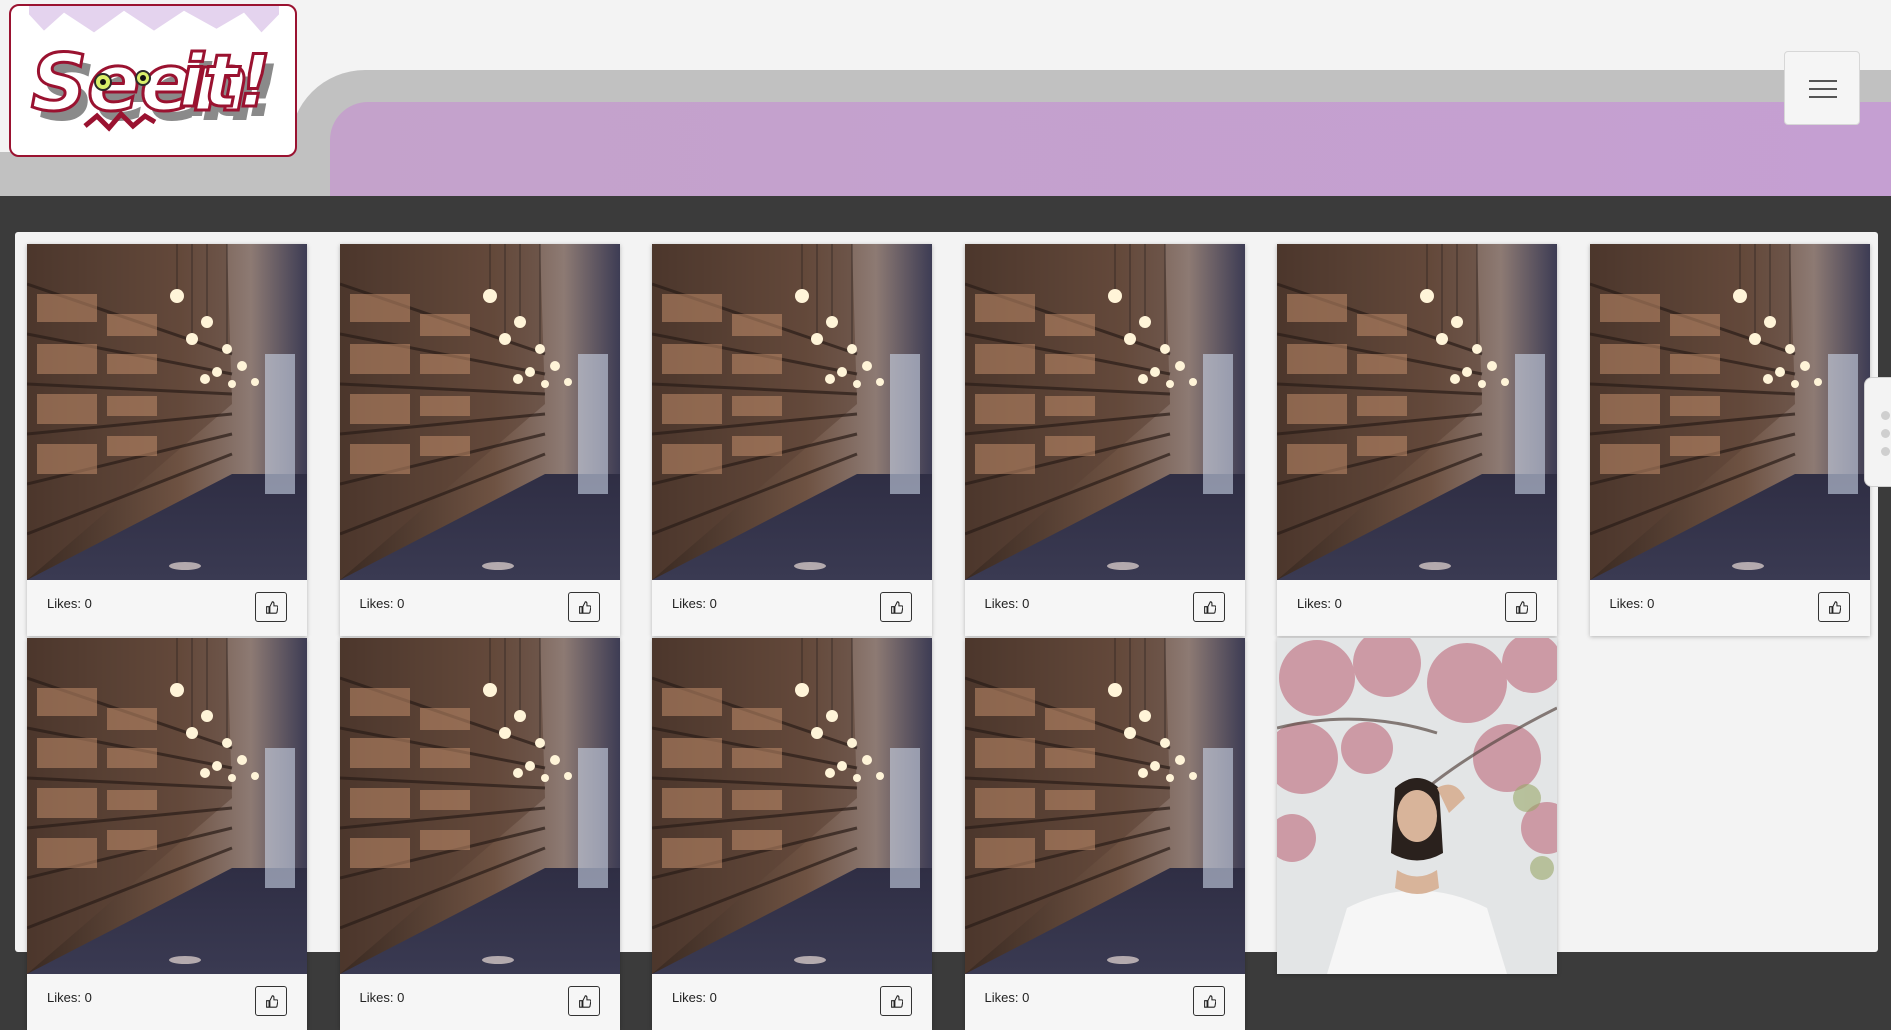  I want to click on site-logo: Seen it! Seen it!, so click(153, 80).